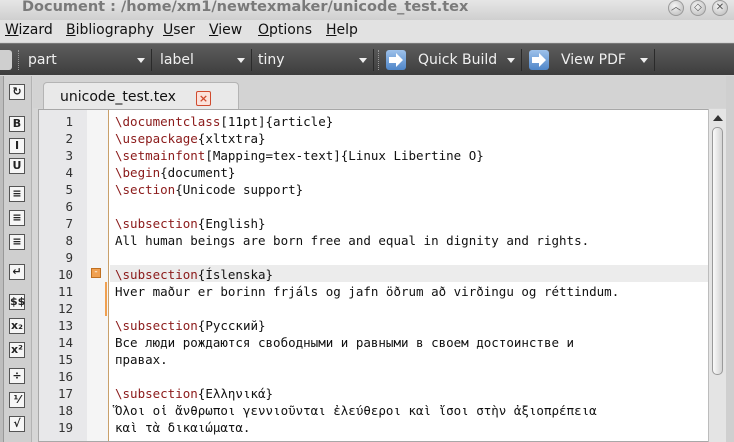  I want to click on menu-item-text: H, so click(331, 30).